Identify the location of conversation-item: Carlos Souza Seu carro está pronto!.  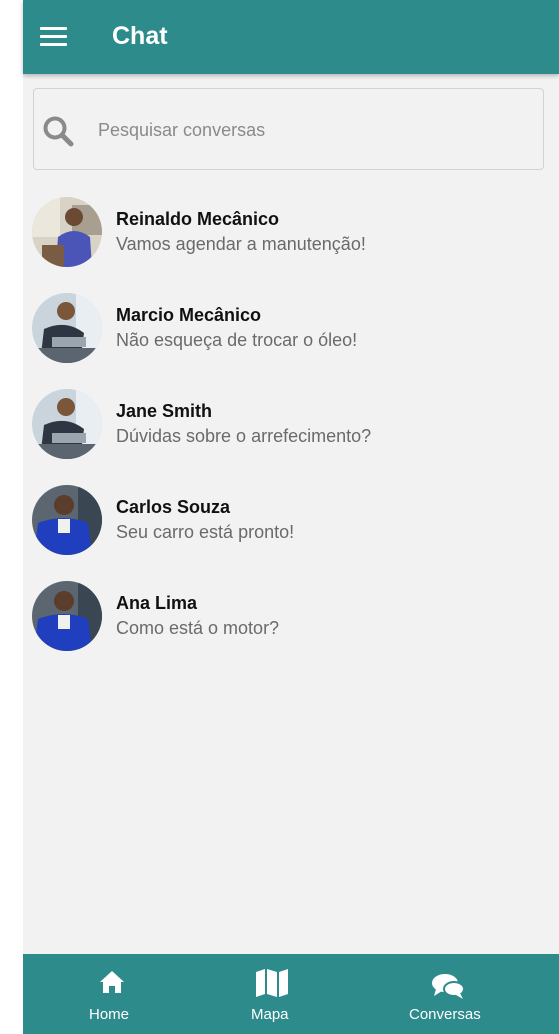
(291, 530).